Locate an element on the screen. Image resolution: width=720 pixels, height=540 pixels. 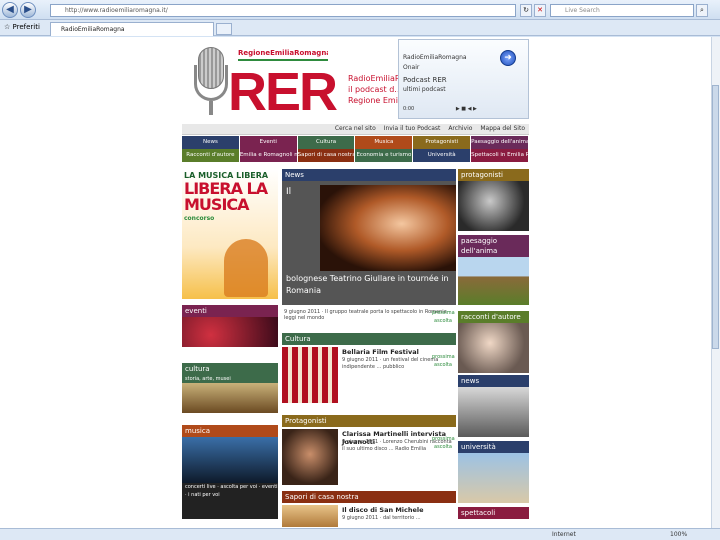
favorites-button: ☆ Preferiti is located at coordinates (22, 27).